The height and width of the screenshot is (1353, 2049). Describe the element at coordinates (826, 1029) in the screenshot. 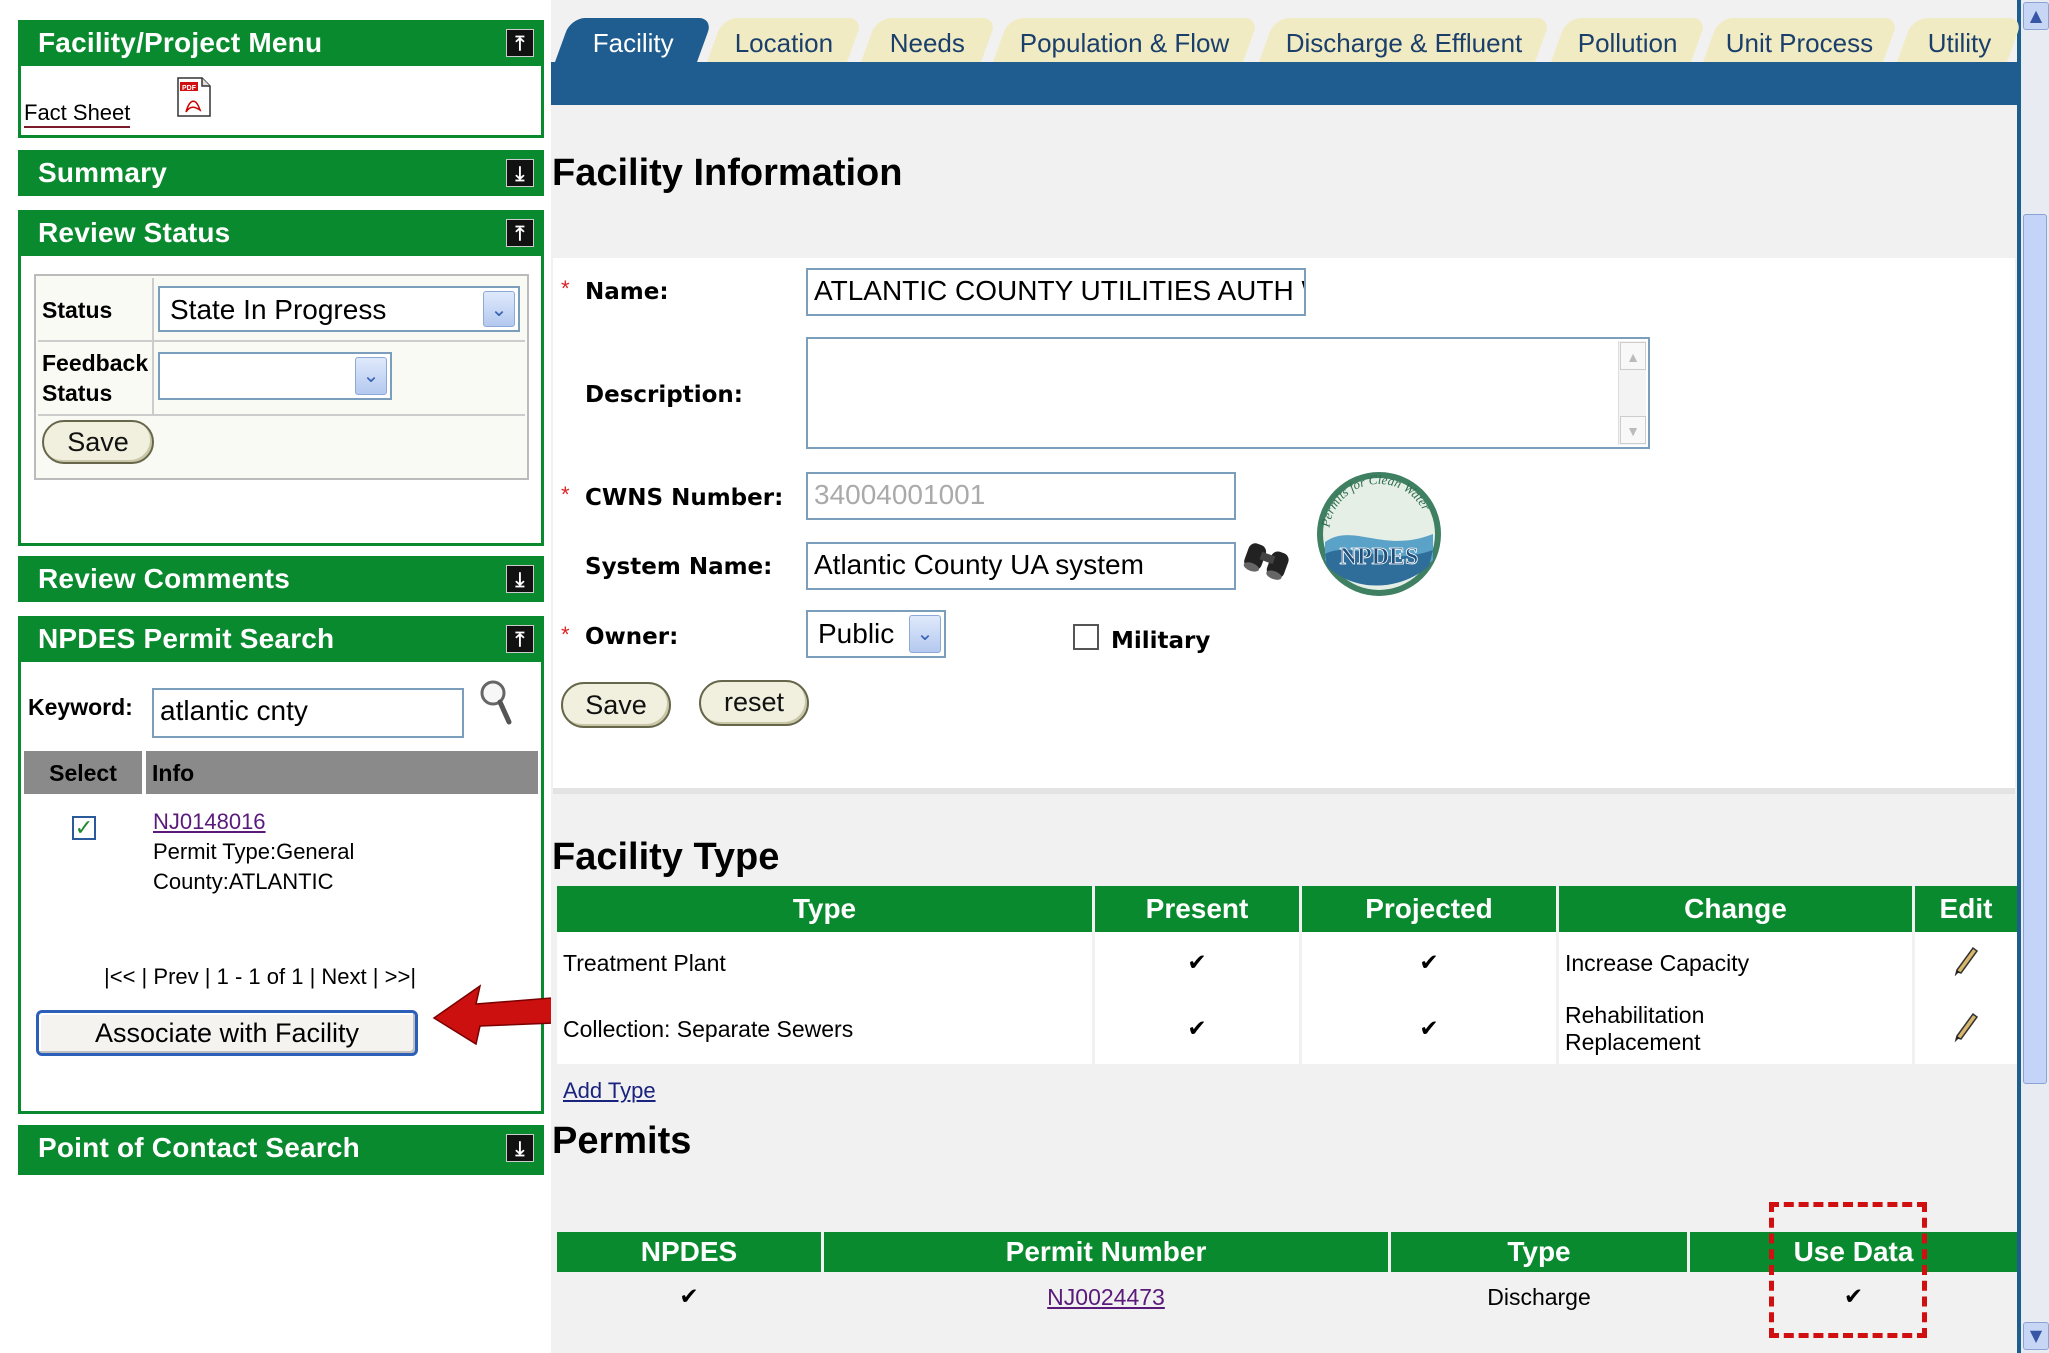

I see `row-type: Collection: Separate Sewers` at that location.